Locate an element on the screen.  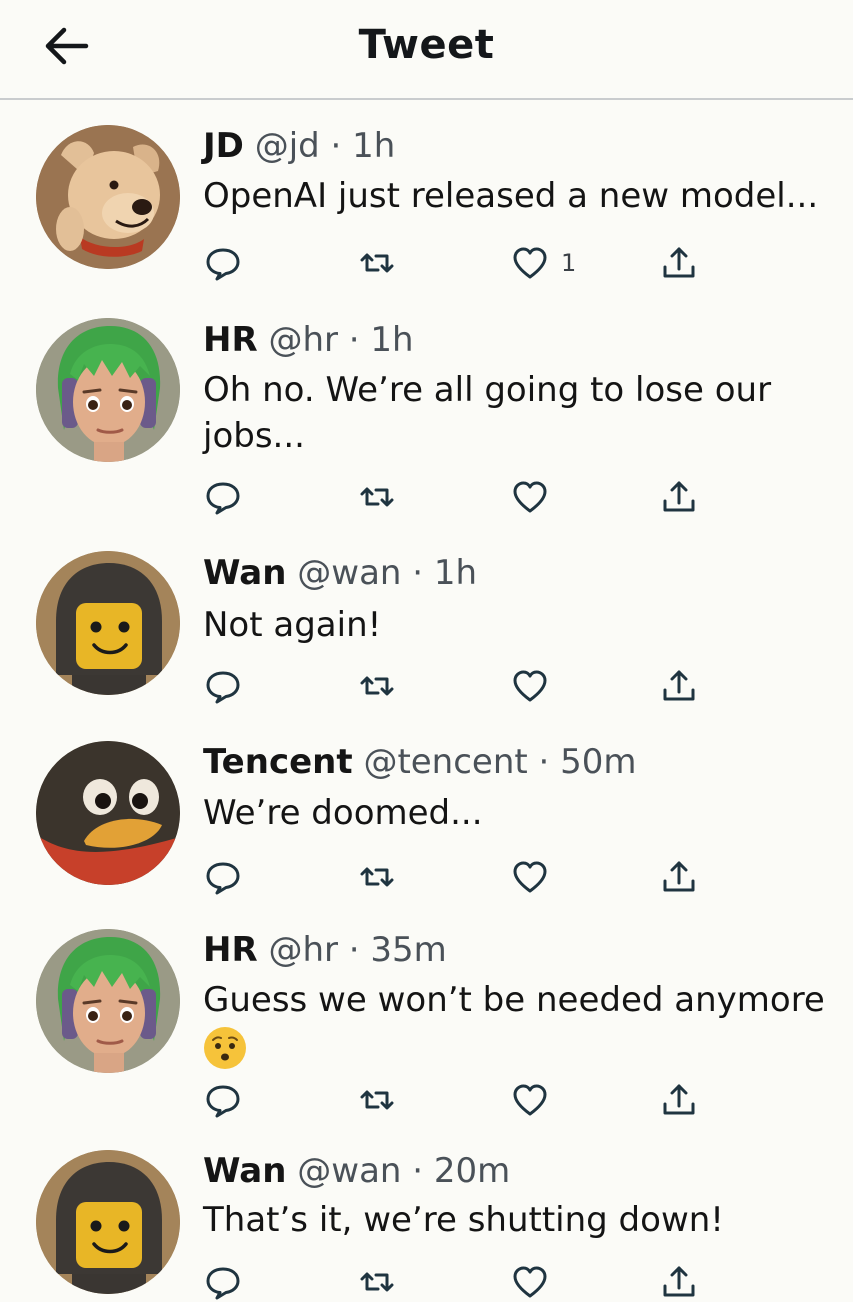
like-button: 1 is located at coordinates (543, 263).